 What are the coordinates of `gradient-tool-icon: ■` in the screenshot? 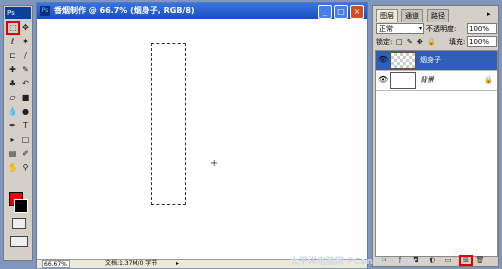 It's located at (25, 97).